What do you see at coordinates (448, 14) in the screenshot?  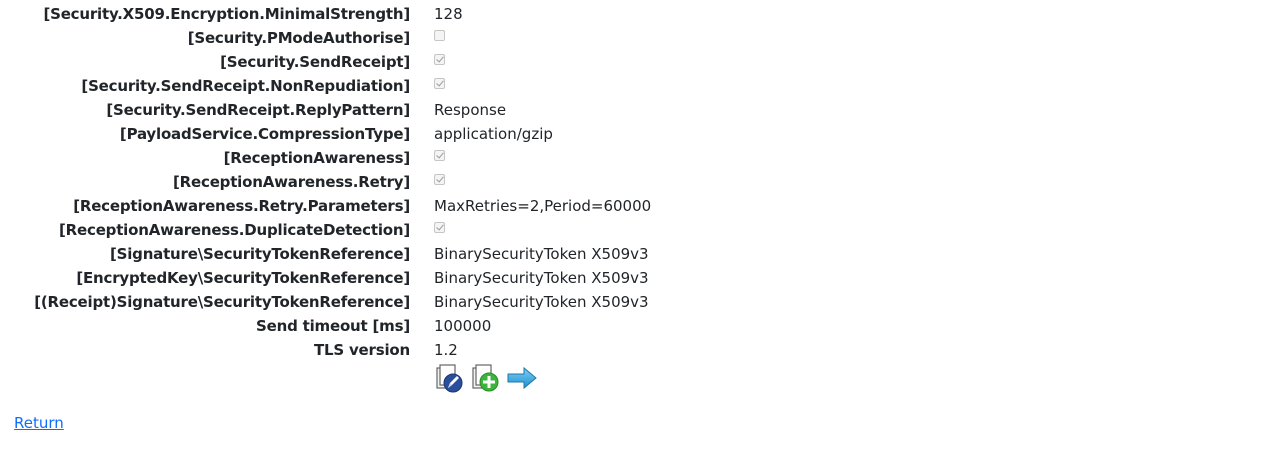 I see `property-value: 128` at bounding box center [448, 14].